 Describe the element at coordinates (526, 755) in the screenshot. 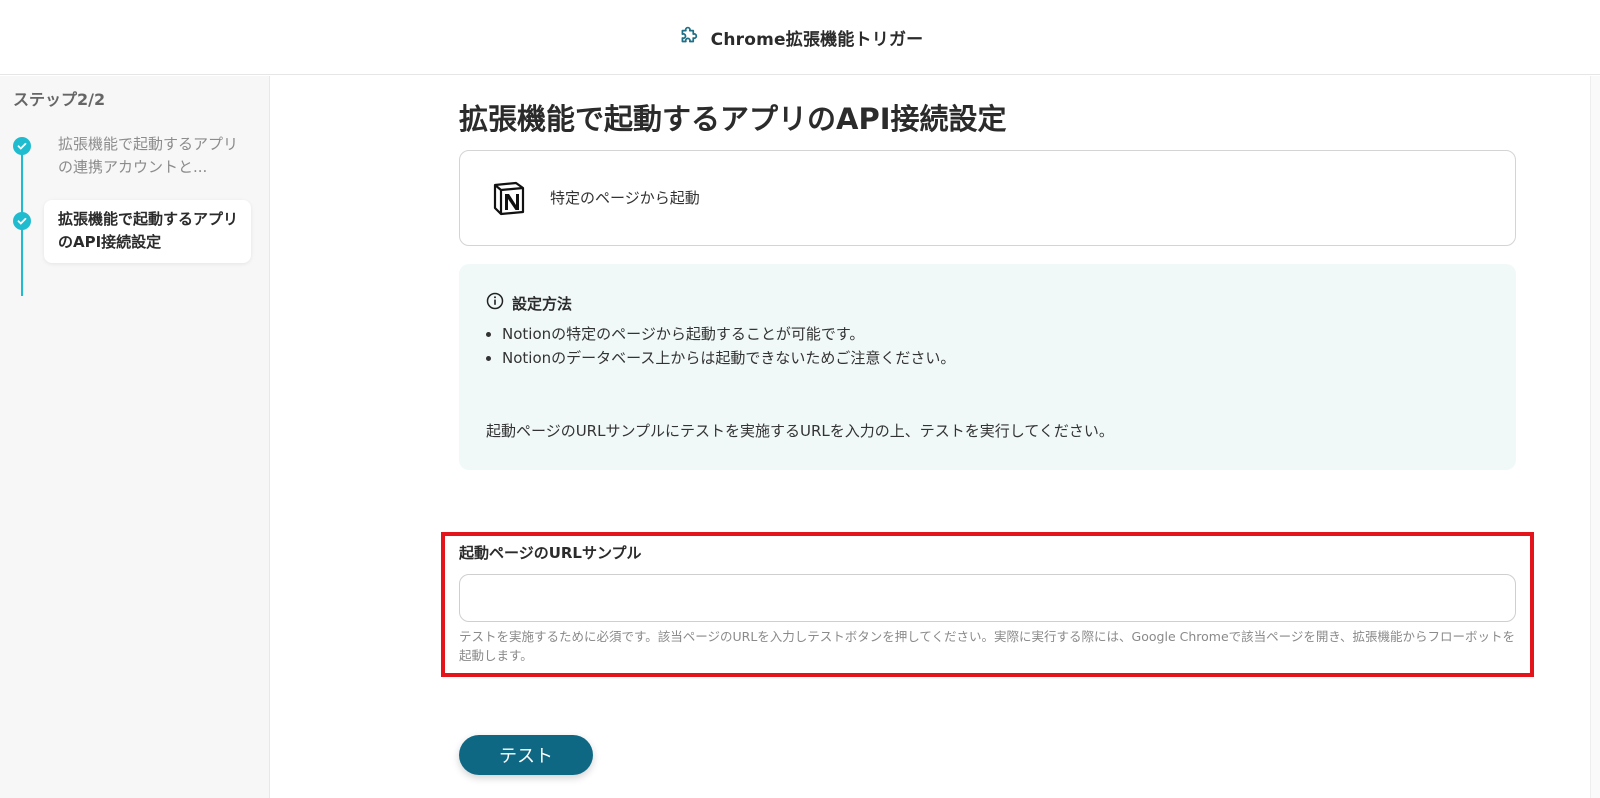

I see `test-button: テスト` at that location.